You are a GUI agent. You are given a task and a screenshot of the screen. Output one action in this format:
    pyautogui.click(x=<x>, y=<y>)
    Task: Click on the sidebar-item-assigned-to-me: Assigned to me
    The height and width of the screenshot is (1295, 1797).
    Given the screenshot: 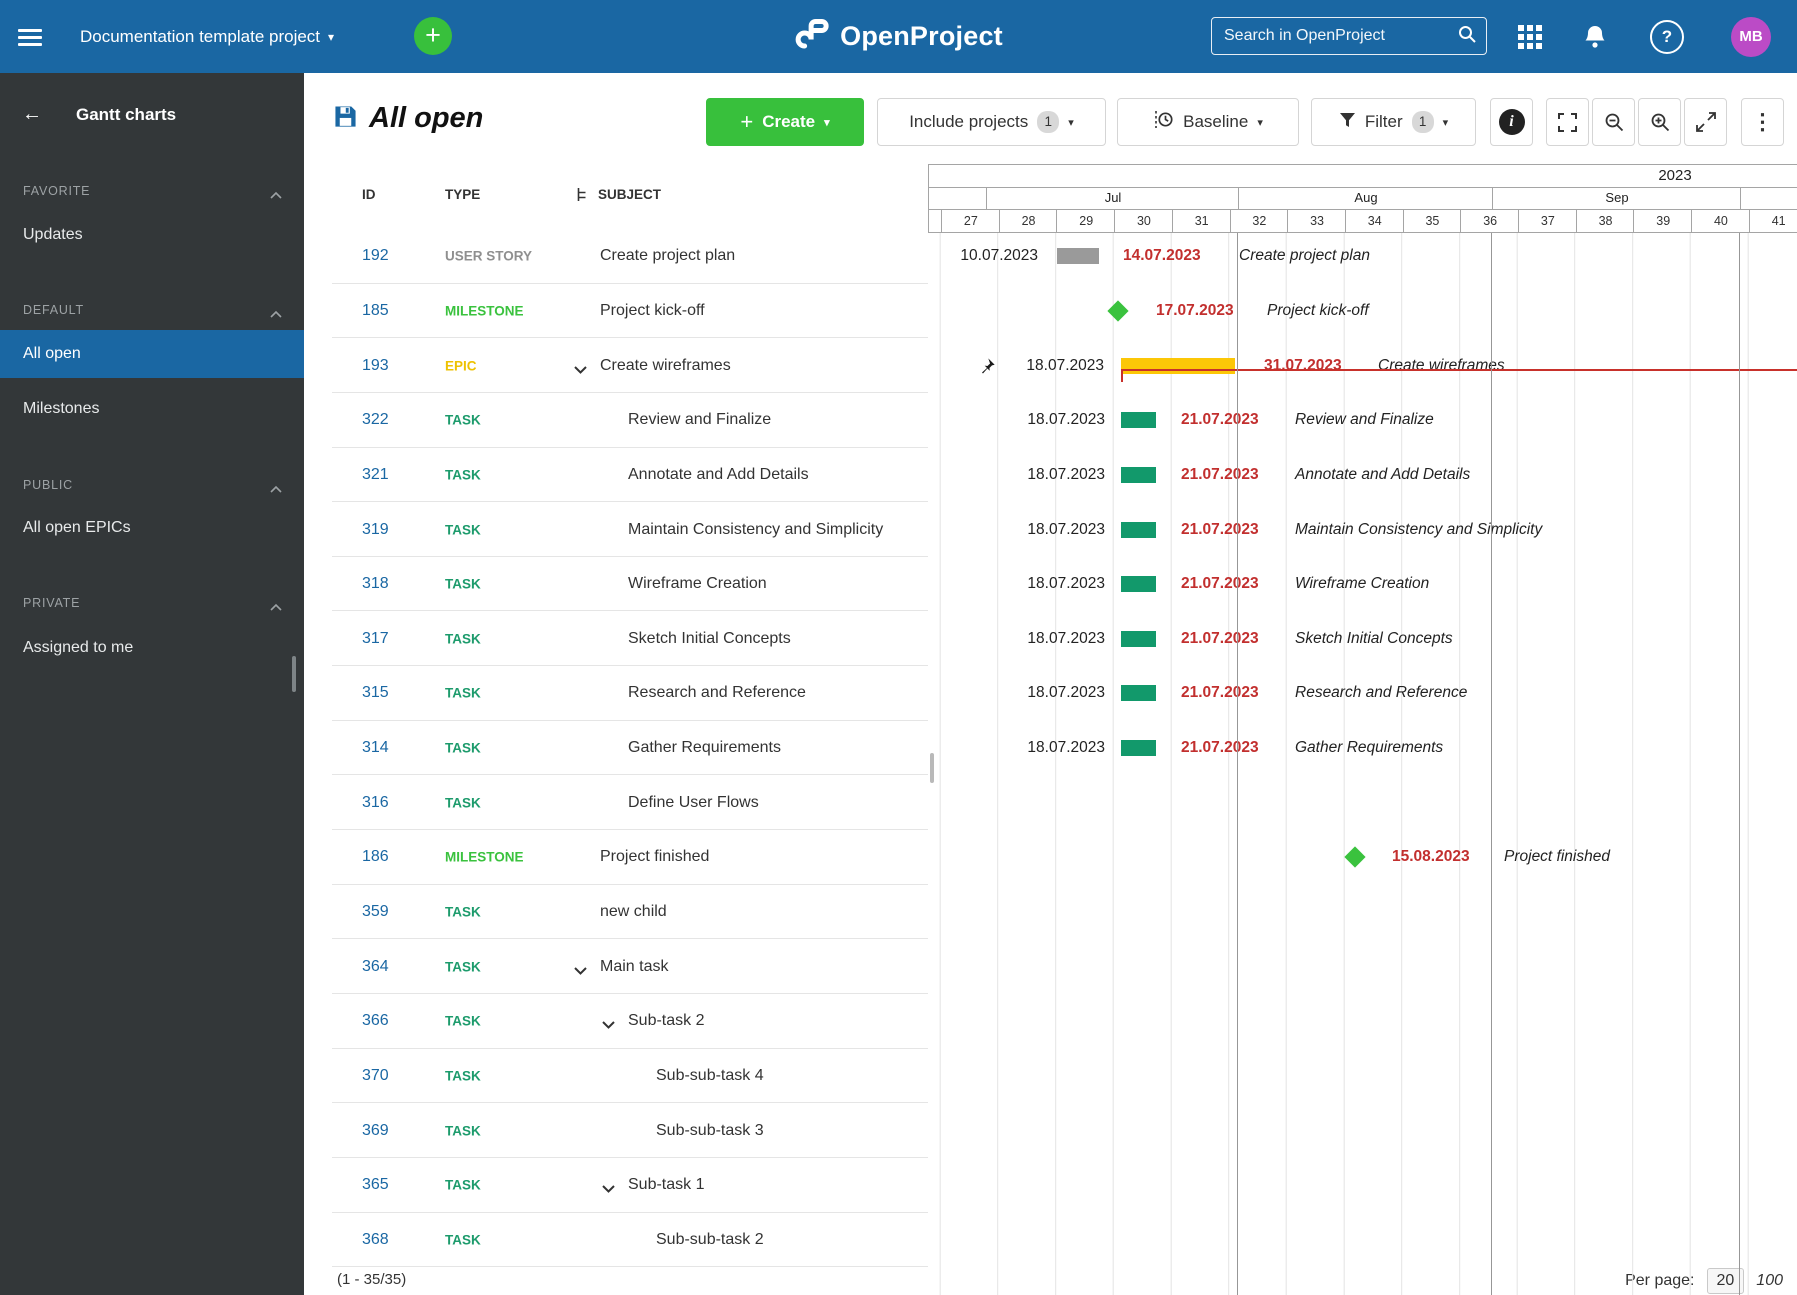 What is the action you would take?
    pyautogui.click(x=152, y=648)
    